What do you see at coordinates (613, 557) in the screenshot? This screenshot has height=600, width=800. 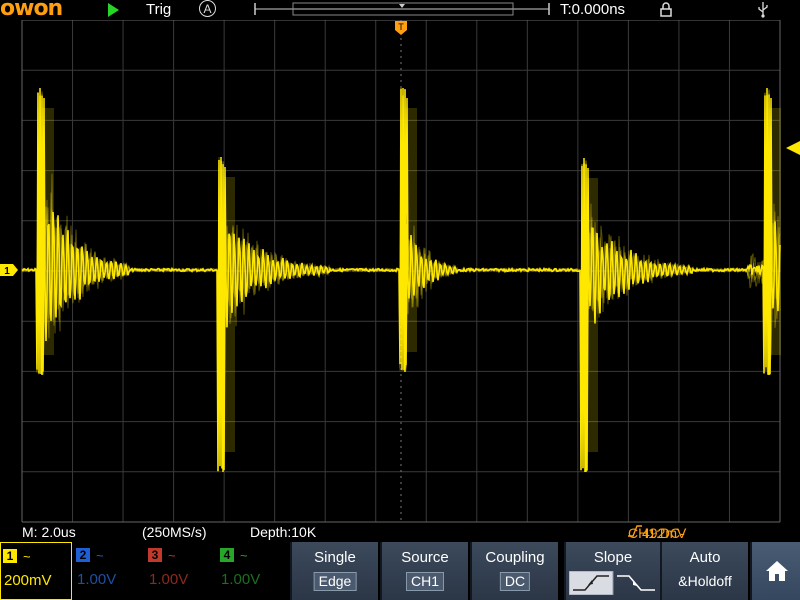 I see `trigger-slope-title: Slope` at bounding box center [613, 557].